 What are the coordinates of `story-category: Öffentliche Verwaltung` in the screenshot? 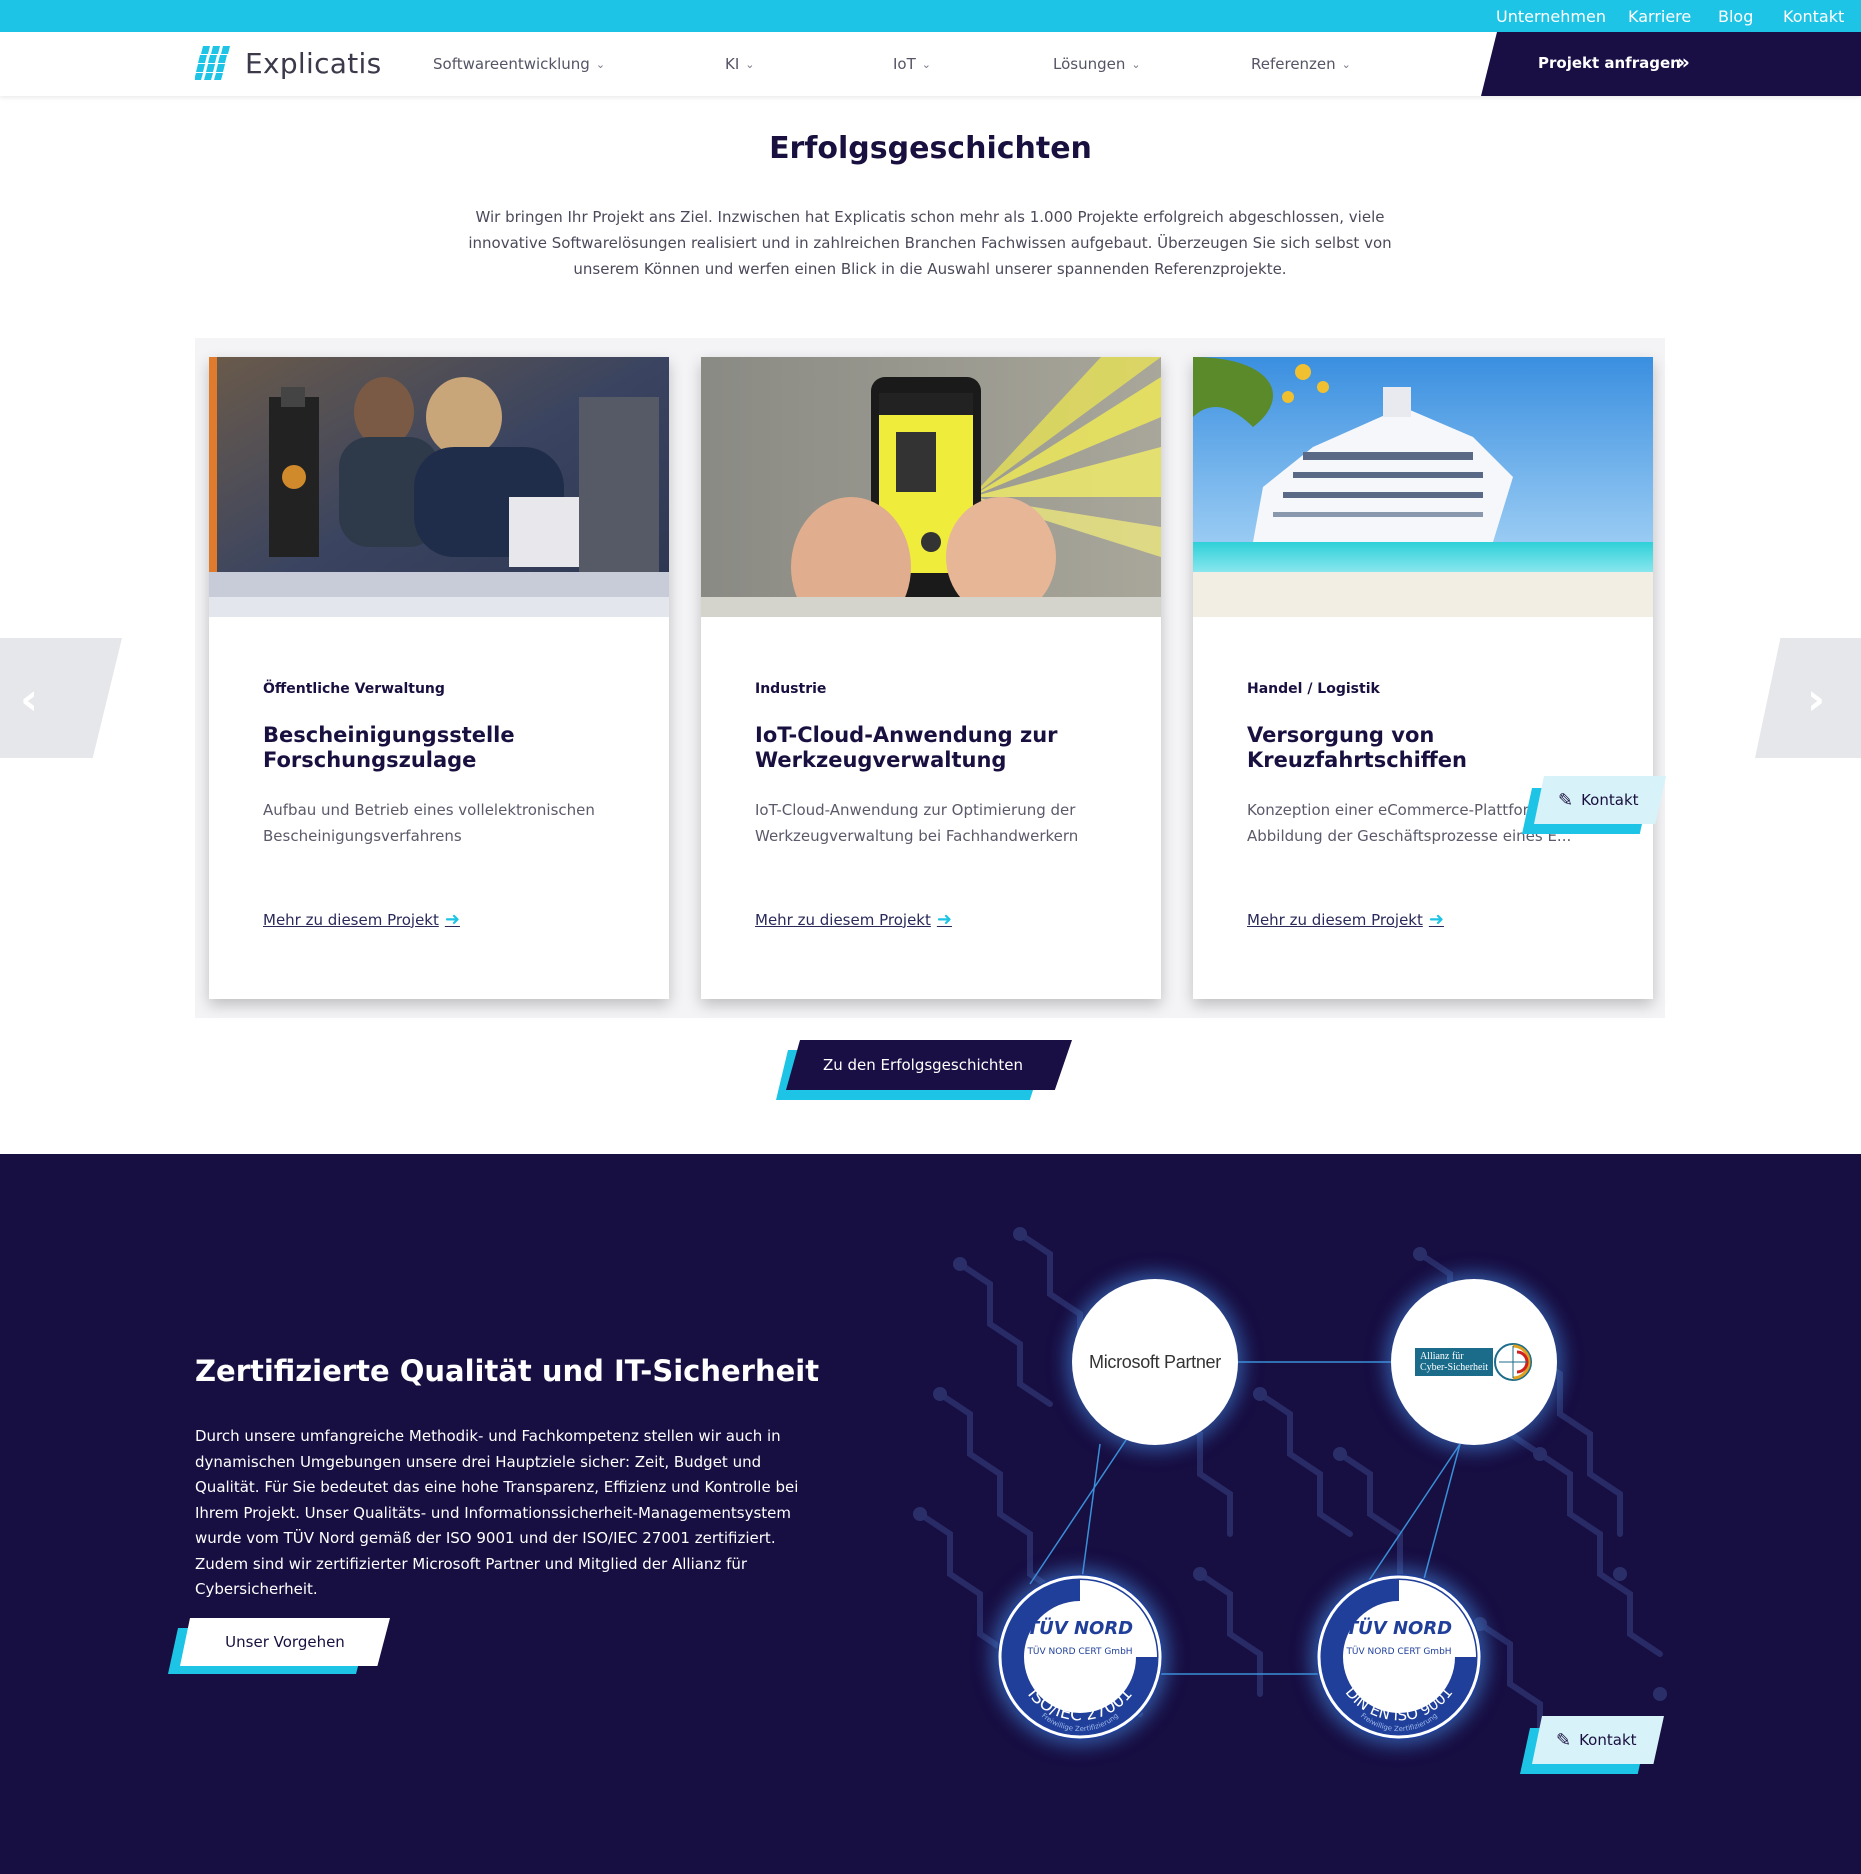 It's located at (354, 689).